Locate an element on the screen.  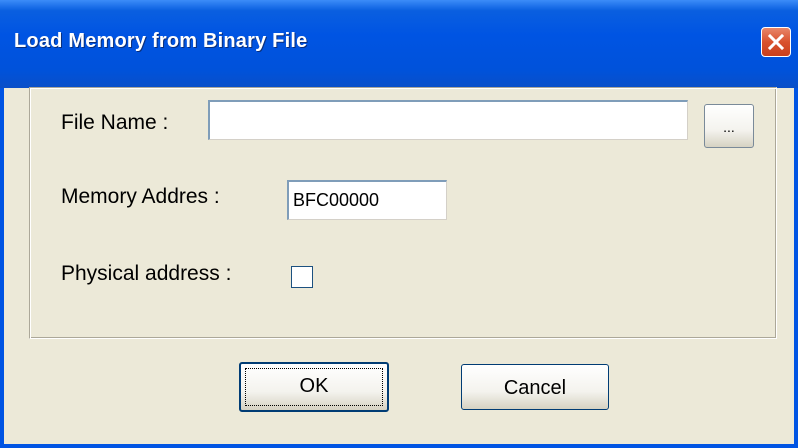
memory-address-input: BFC00000 is located at coordinates (367, 200).